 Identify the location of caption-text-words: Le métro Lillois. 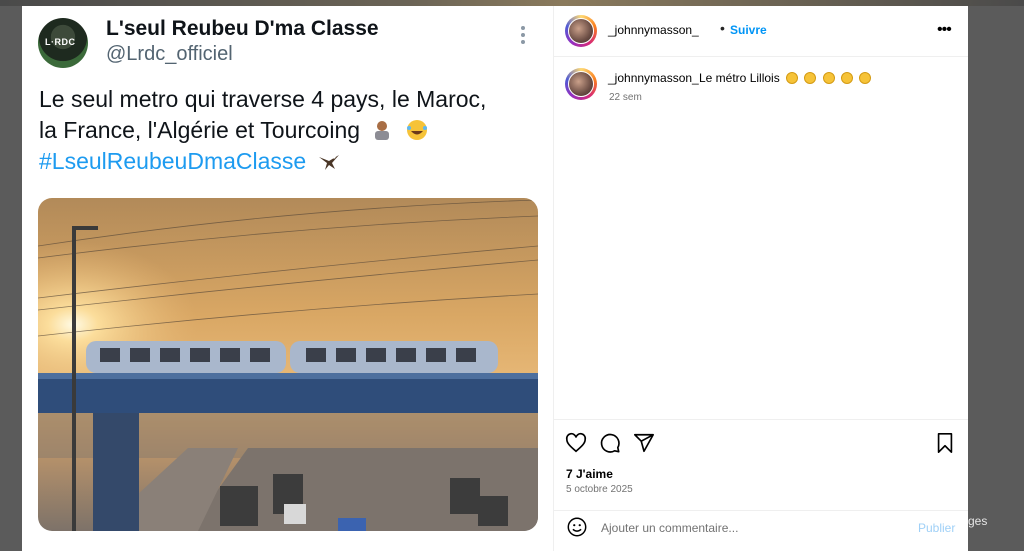
(739, 78).